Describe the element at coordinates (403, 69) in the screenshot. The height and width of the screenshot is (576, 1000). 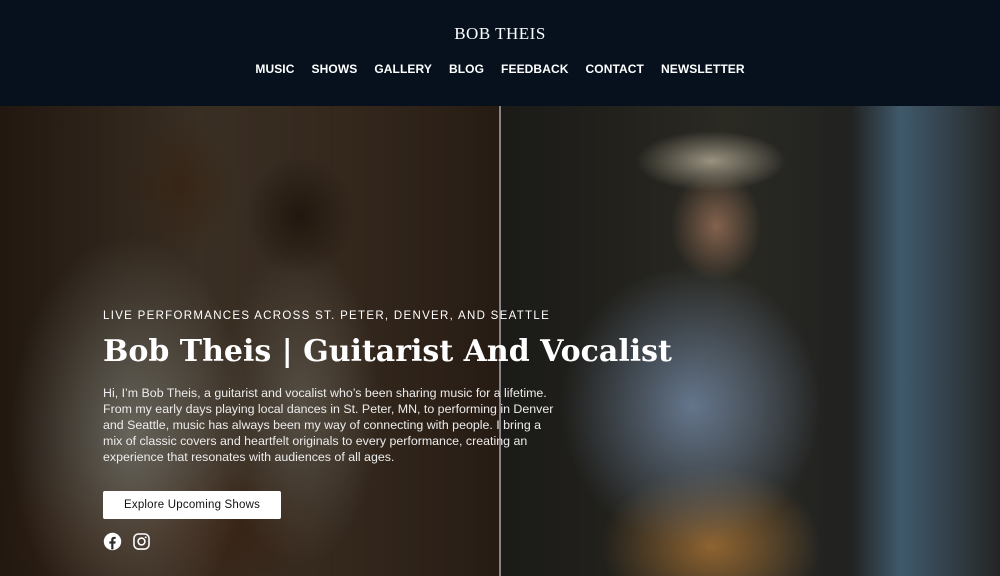
I see `nav-item-gallery: GALLERY` at that location.